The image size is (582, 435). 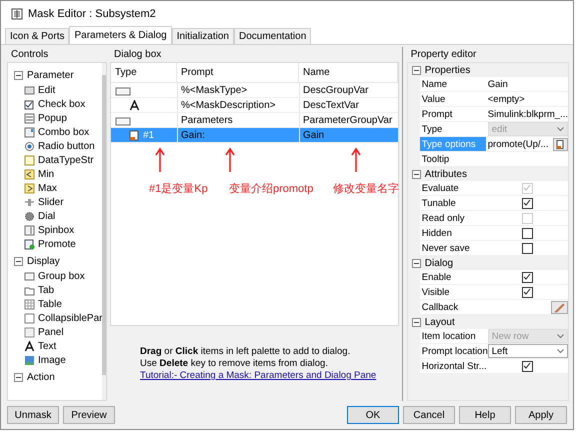 What do you see at coordinates (58, 174) in the screenshot?
I see `palette-item: Min` at bounding box center [58, 174].